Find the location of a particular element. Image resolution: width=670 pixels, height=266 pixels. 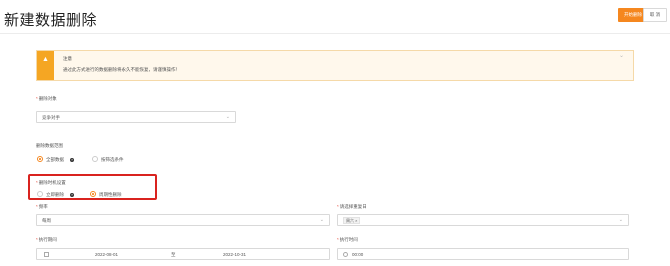

frequency-select: 每周 ⌄ is located at coordinates (183, 220).